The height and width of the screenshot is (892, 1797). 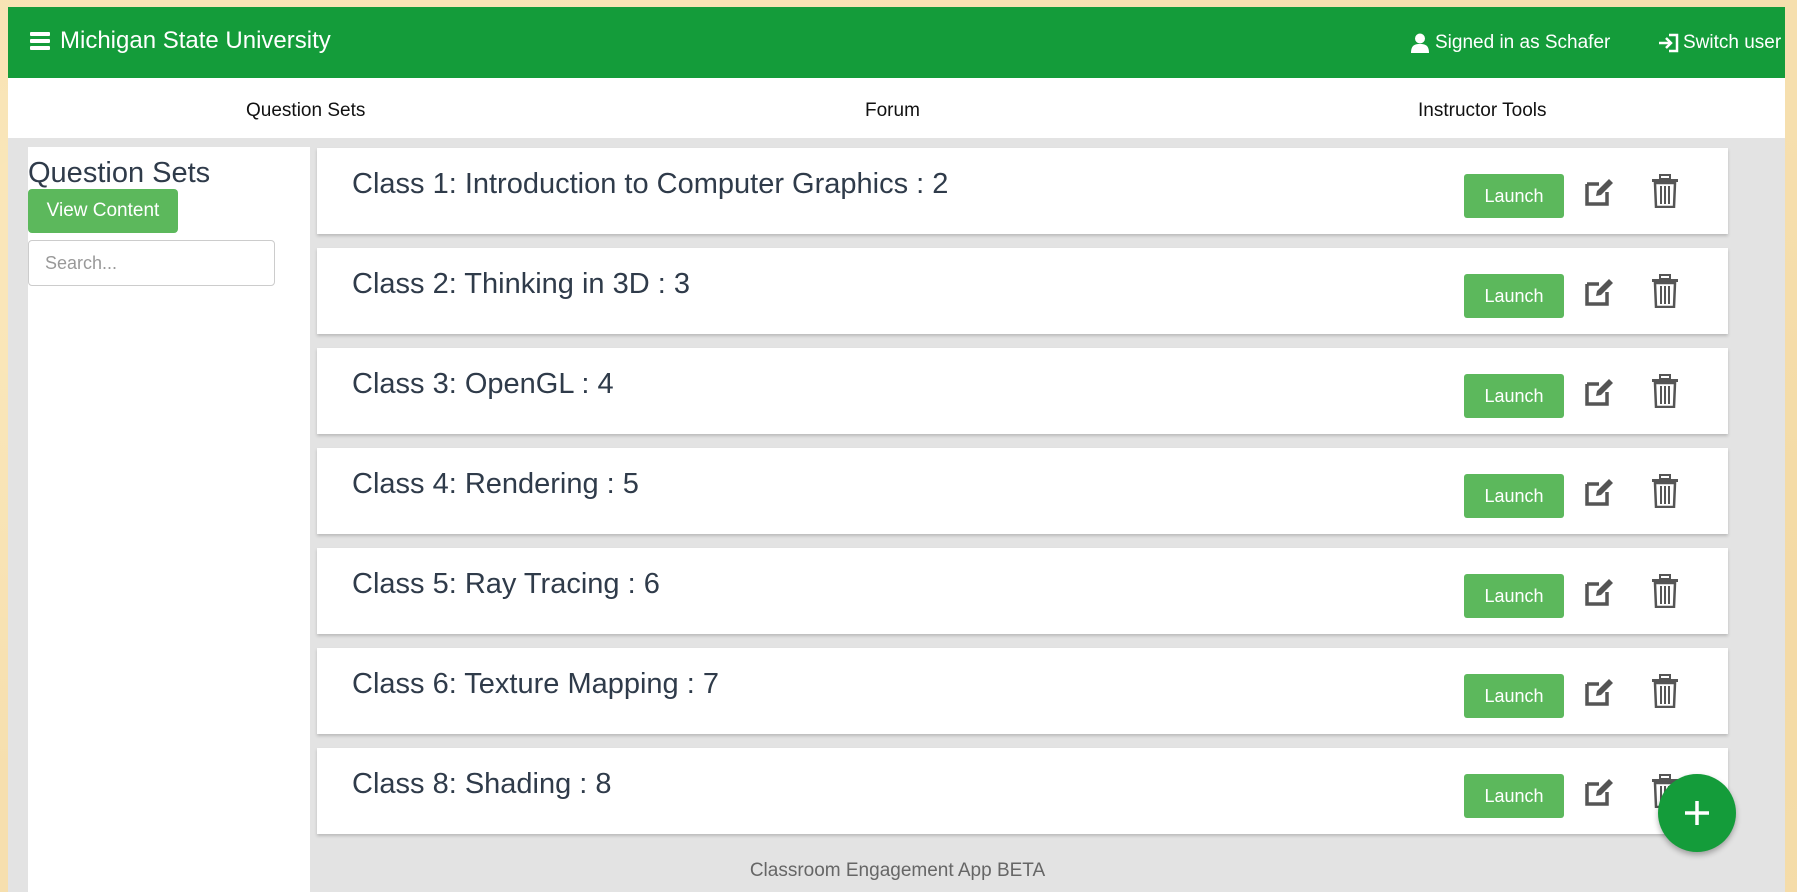 I want to click on sign-in-icon, so click(x=1669, y=43).